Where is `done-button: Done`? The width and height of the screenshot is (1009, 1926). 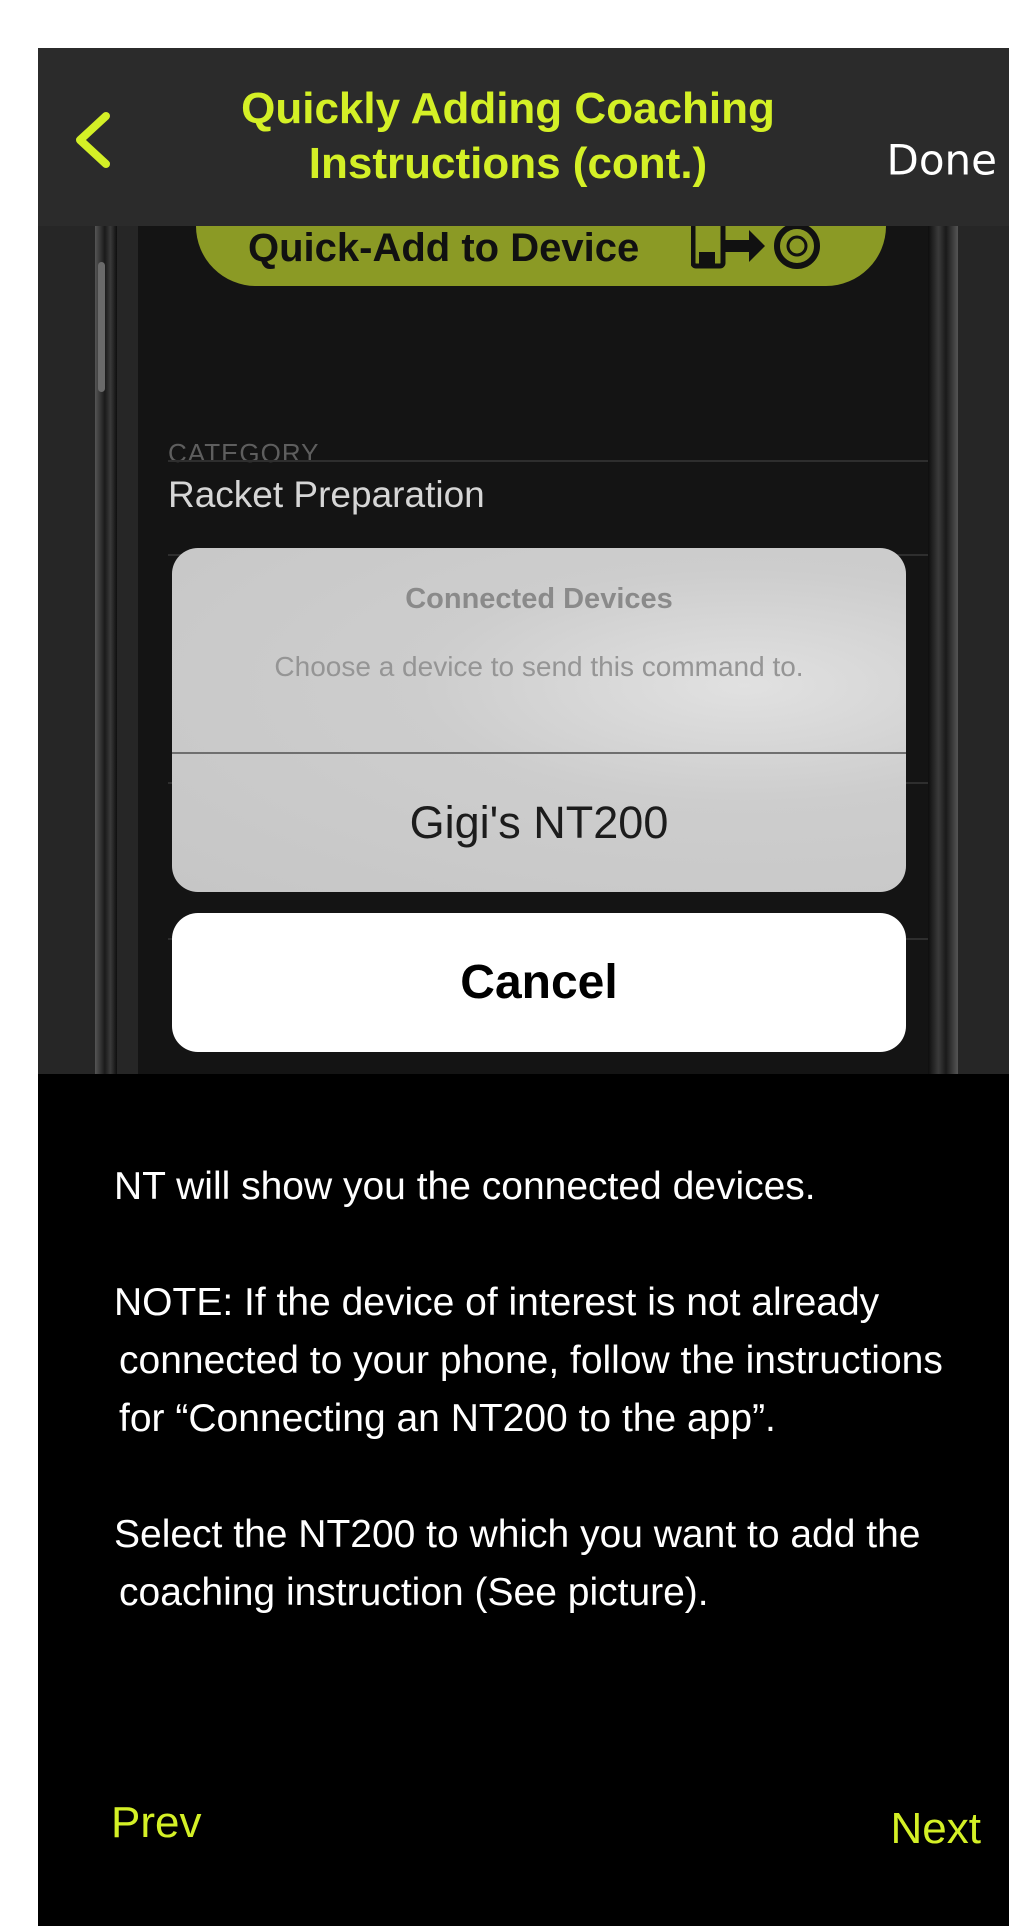 done-button: Done is located at coordinates (942, 160).